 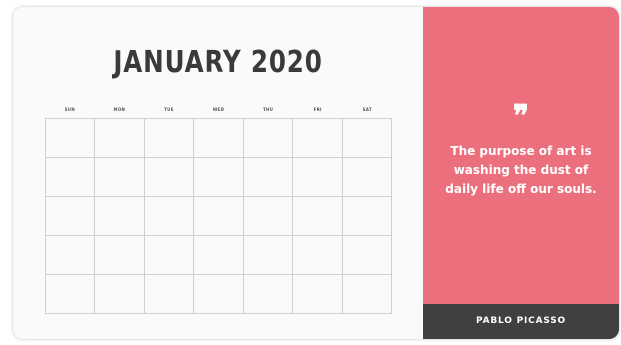 I want to click on quote-author: PABLO PICASSO, so click(x=521, y=321).